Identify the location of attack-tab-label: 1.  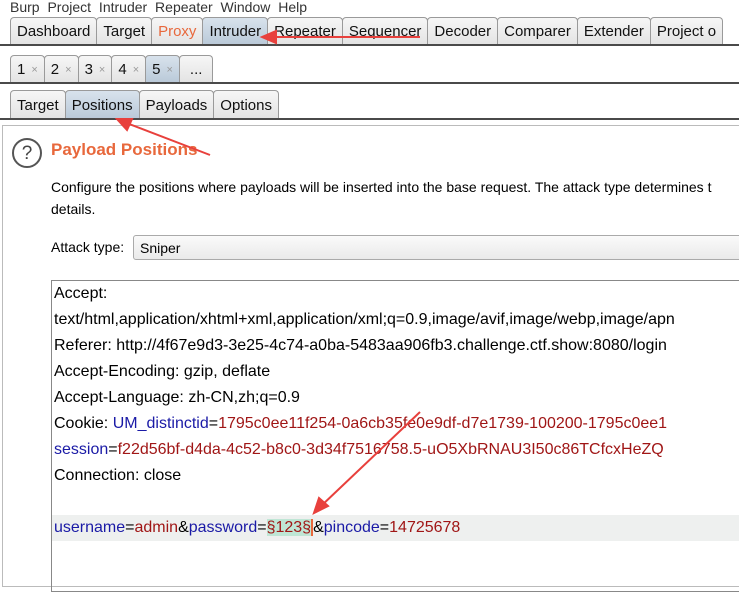
(21, 69).